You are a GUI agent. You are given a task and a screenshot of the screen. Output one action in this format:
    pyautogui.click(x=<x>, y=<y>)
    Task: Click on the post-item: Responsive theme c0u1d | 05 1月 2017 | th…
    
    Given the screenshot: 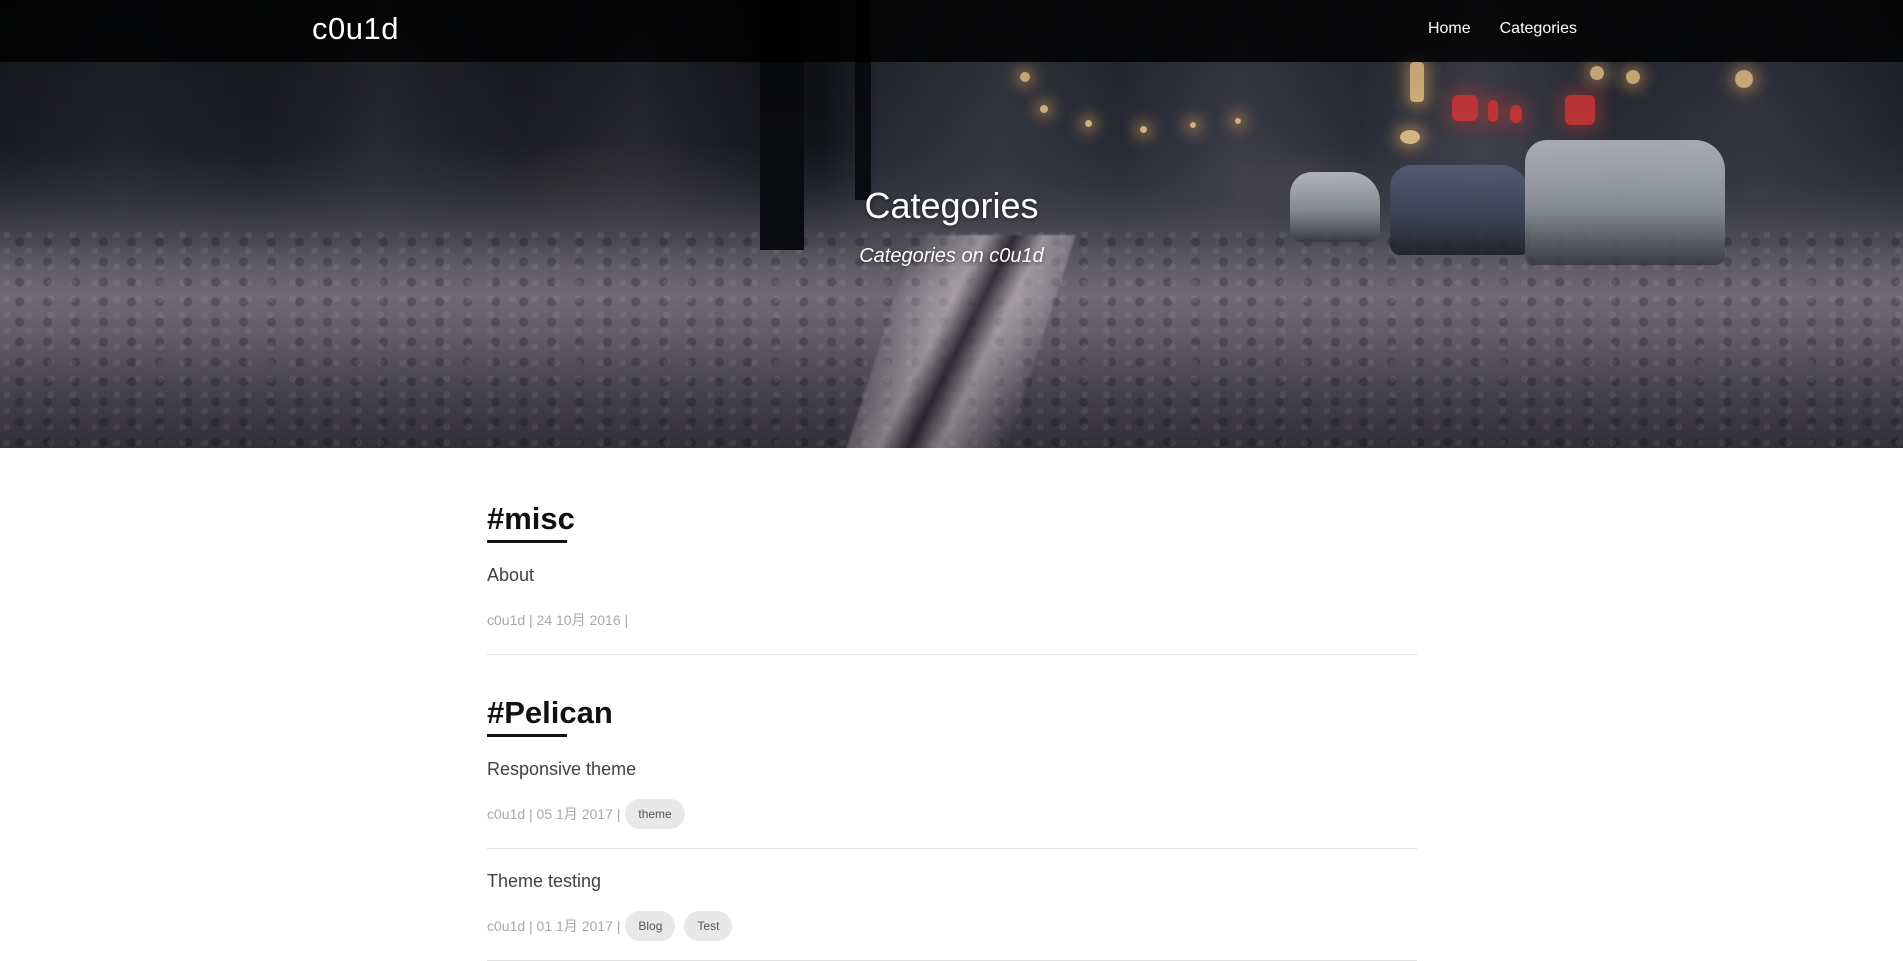 What is the action you would take?
    pyautogui.click(x=952, y=804)
    